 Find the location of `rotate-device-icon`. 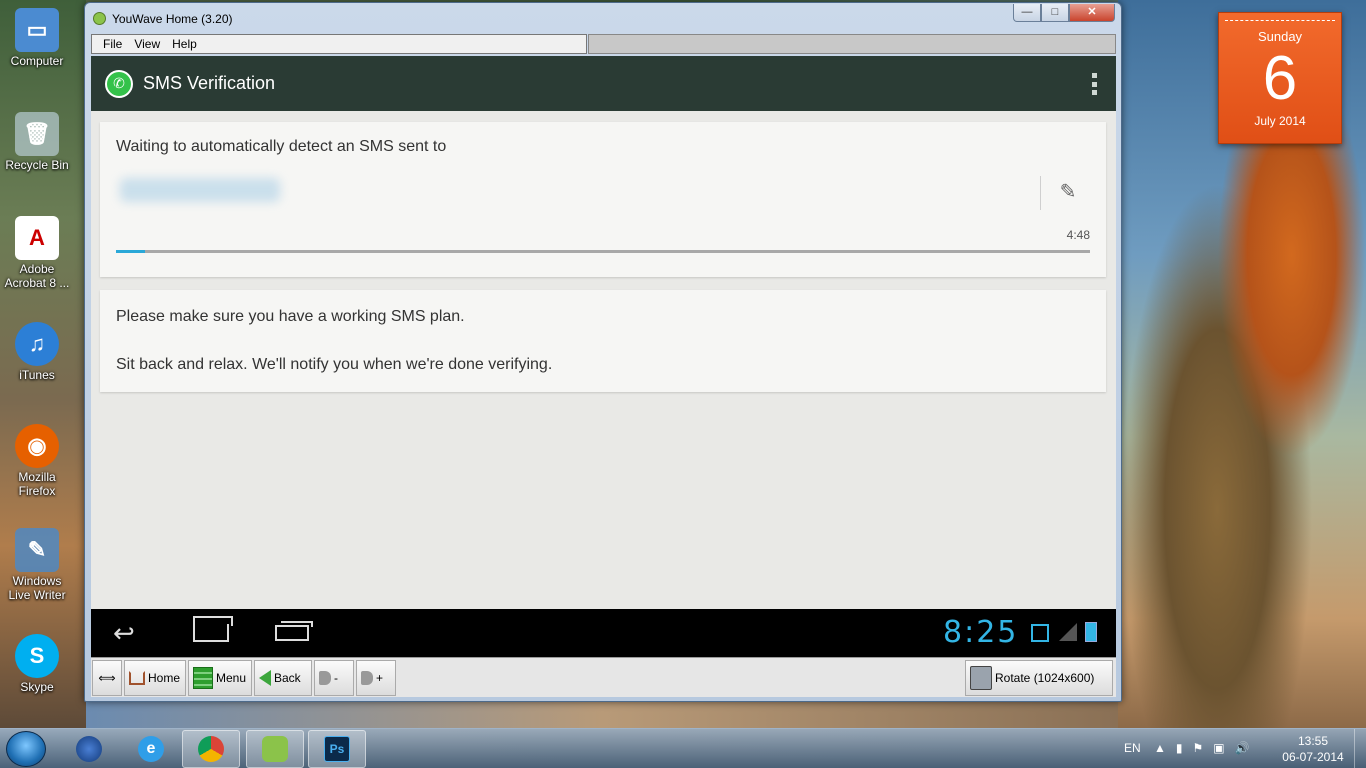

rotate-device-icon is located at coordinates (981, 678).